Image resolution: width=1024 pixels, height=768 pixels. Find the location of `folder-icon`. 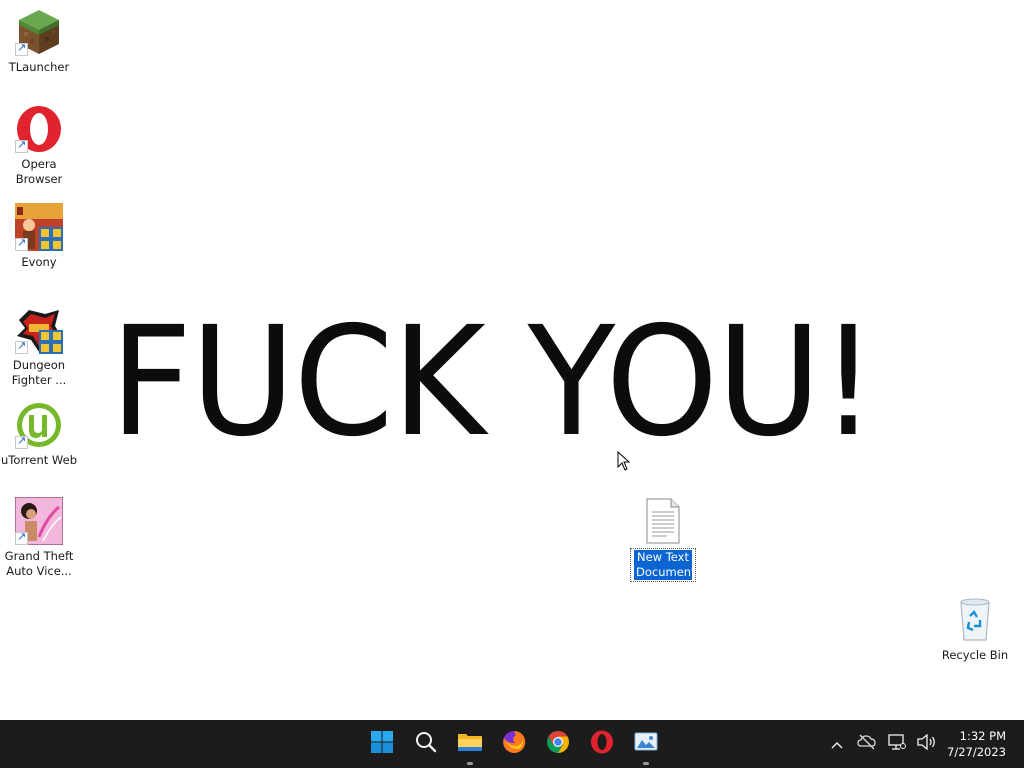

folder-icon is located at coordinates (470, 744).